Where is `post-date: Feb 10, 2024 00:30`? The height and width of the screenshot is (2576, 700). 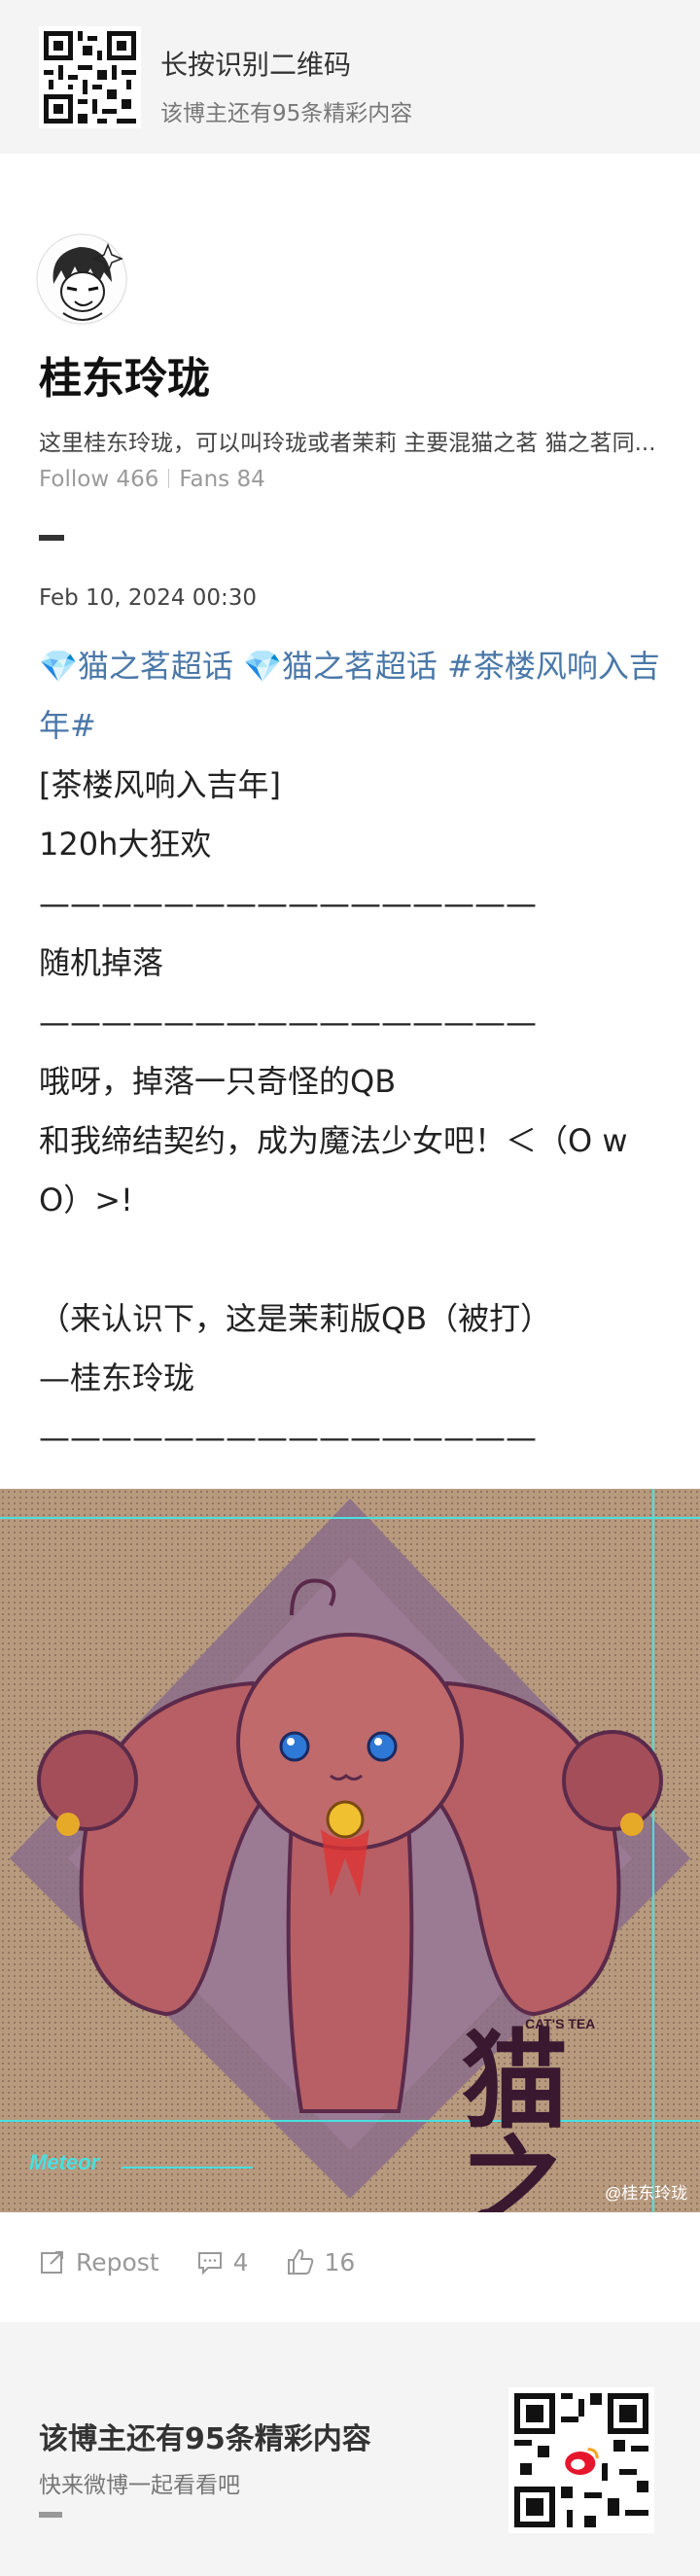 post-date: Feb 10, 2024 00:30 is located at coordinates (148, 598).